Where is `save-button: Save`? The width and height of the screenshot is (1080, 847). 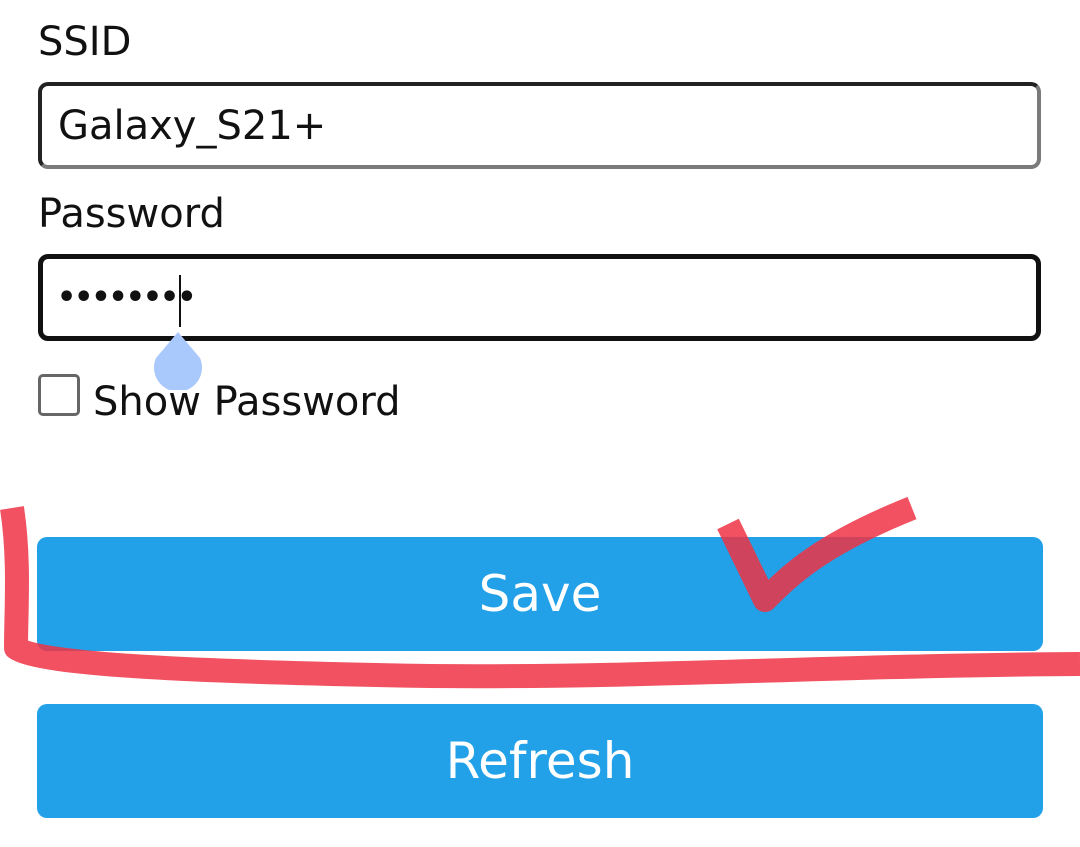
save-button: Save is located at coordinates (540, 594).